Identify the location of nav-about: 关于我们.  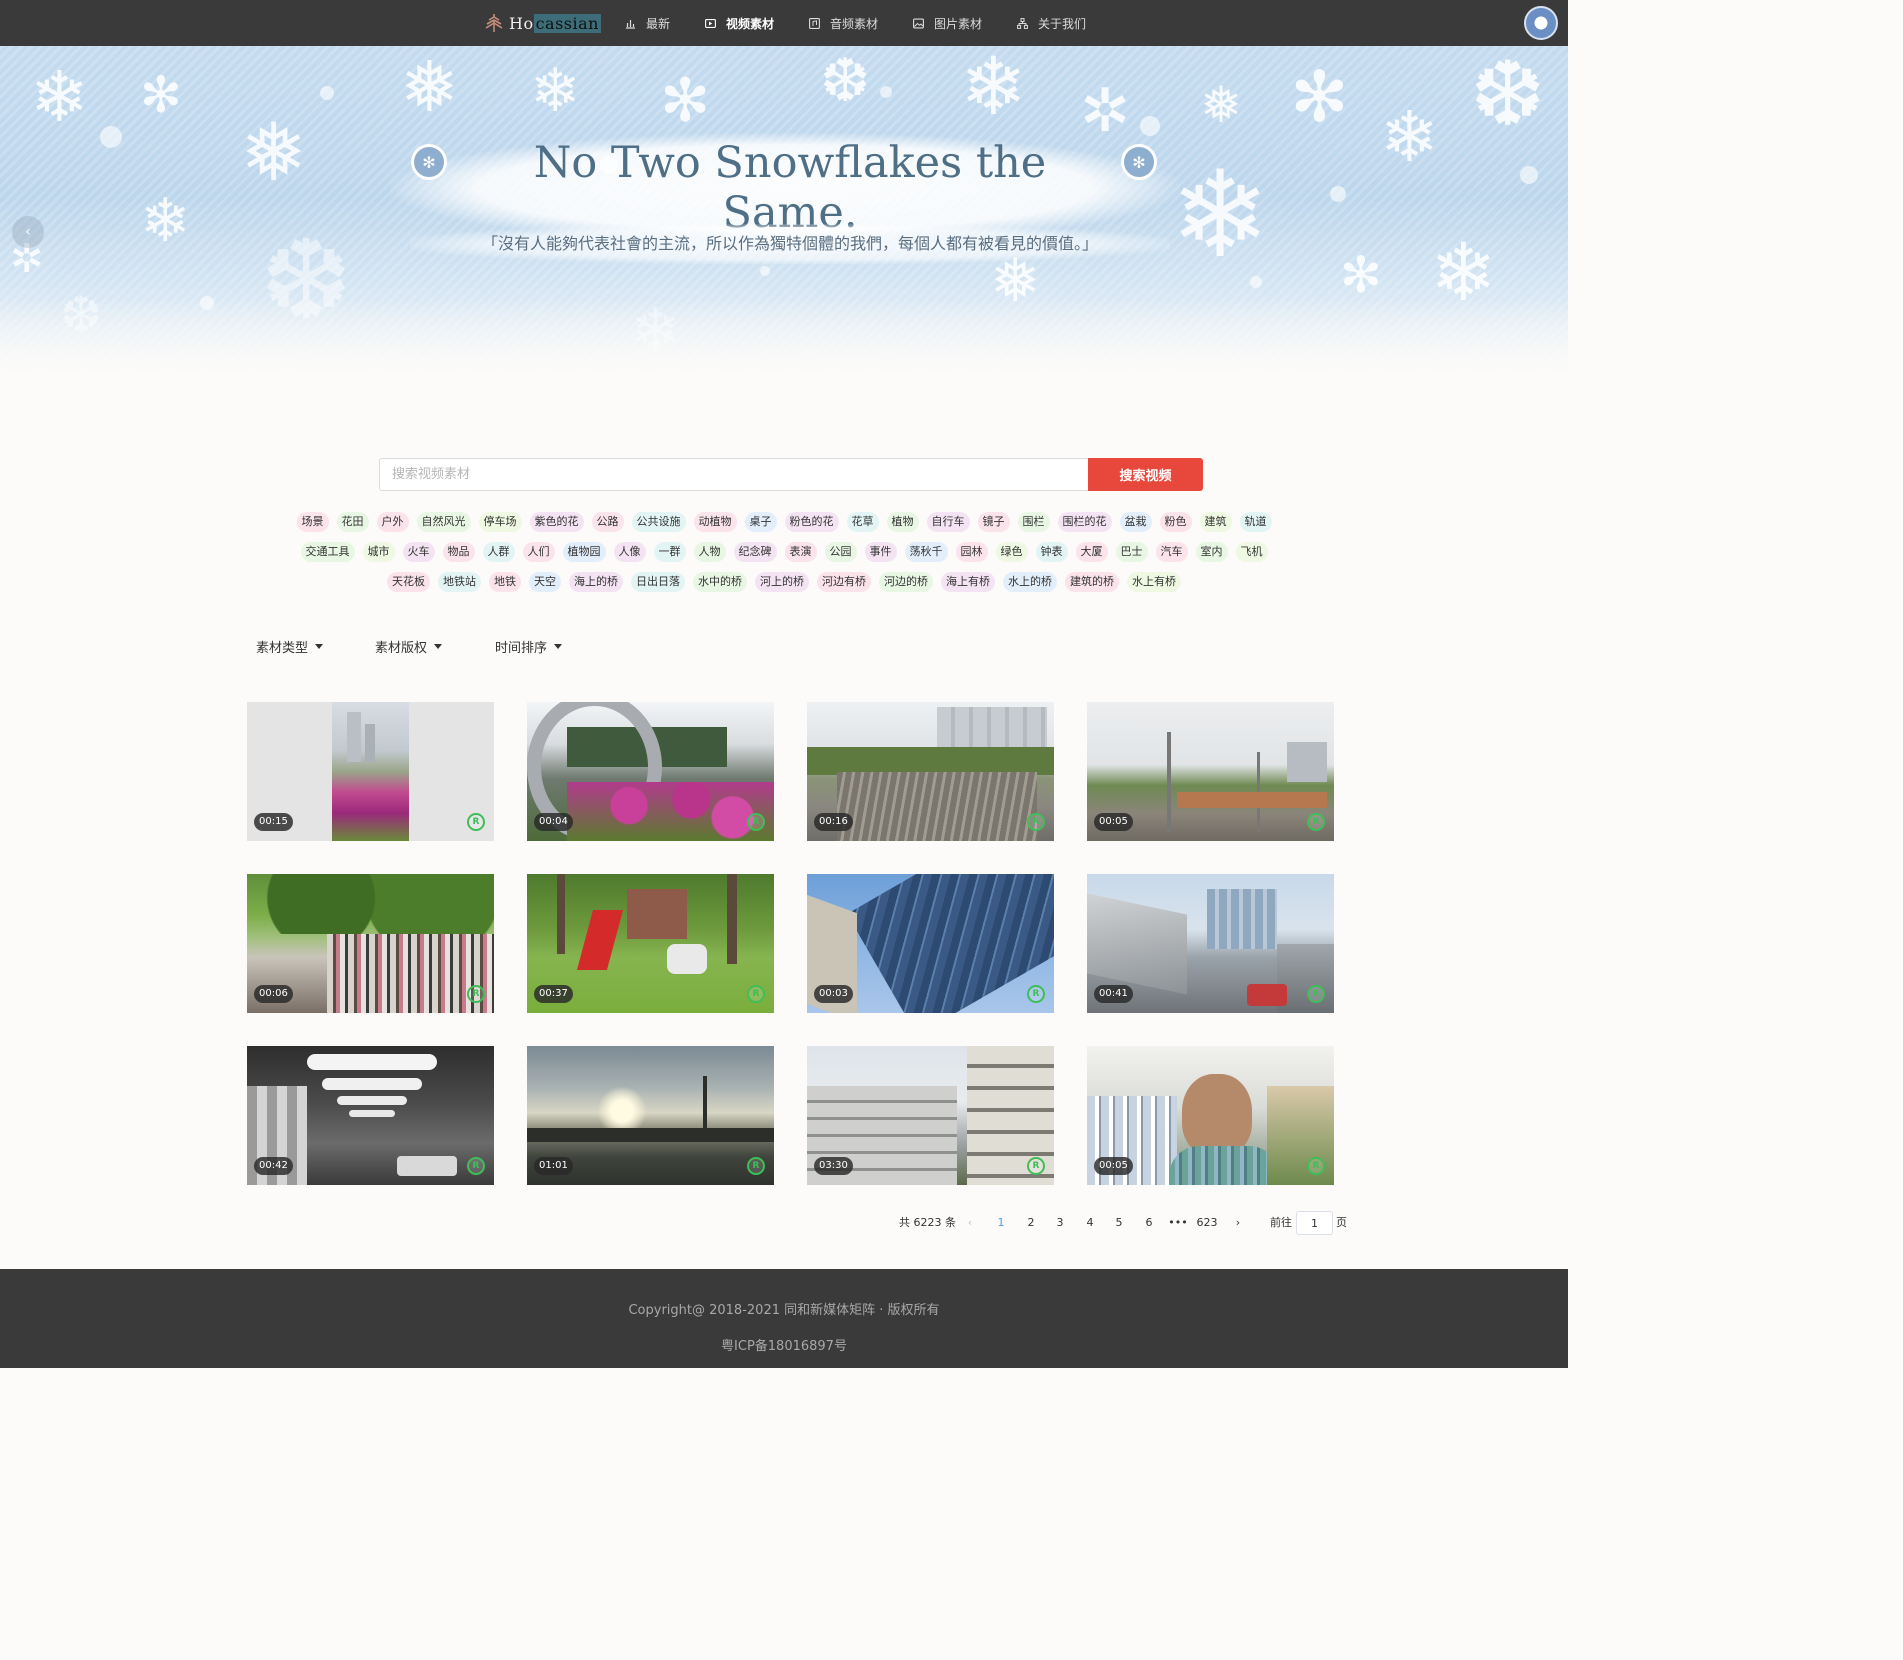
(1051, 23).